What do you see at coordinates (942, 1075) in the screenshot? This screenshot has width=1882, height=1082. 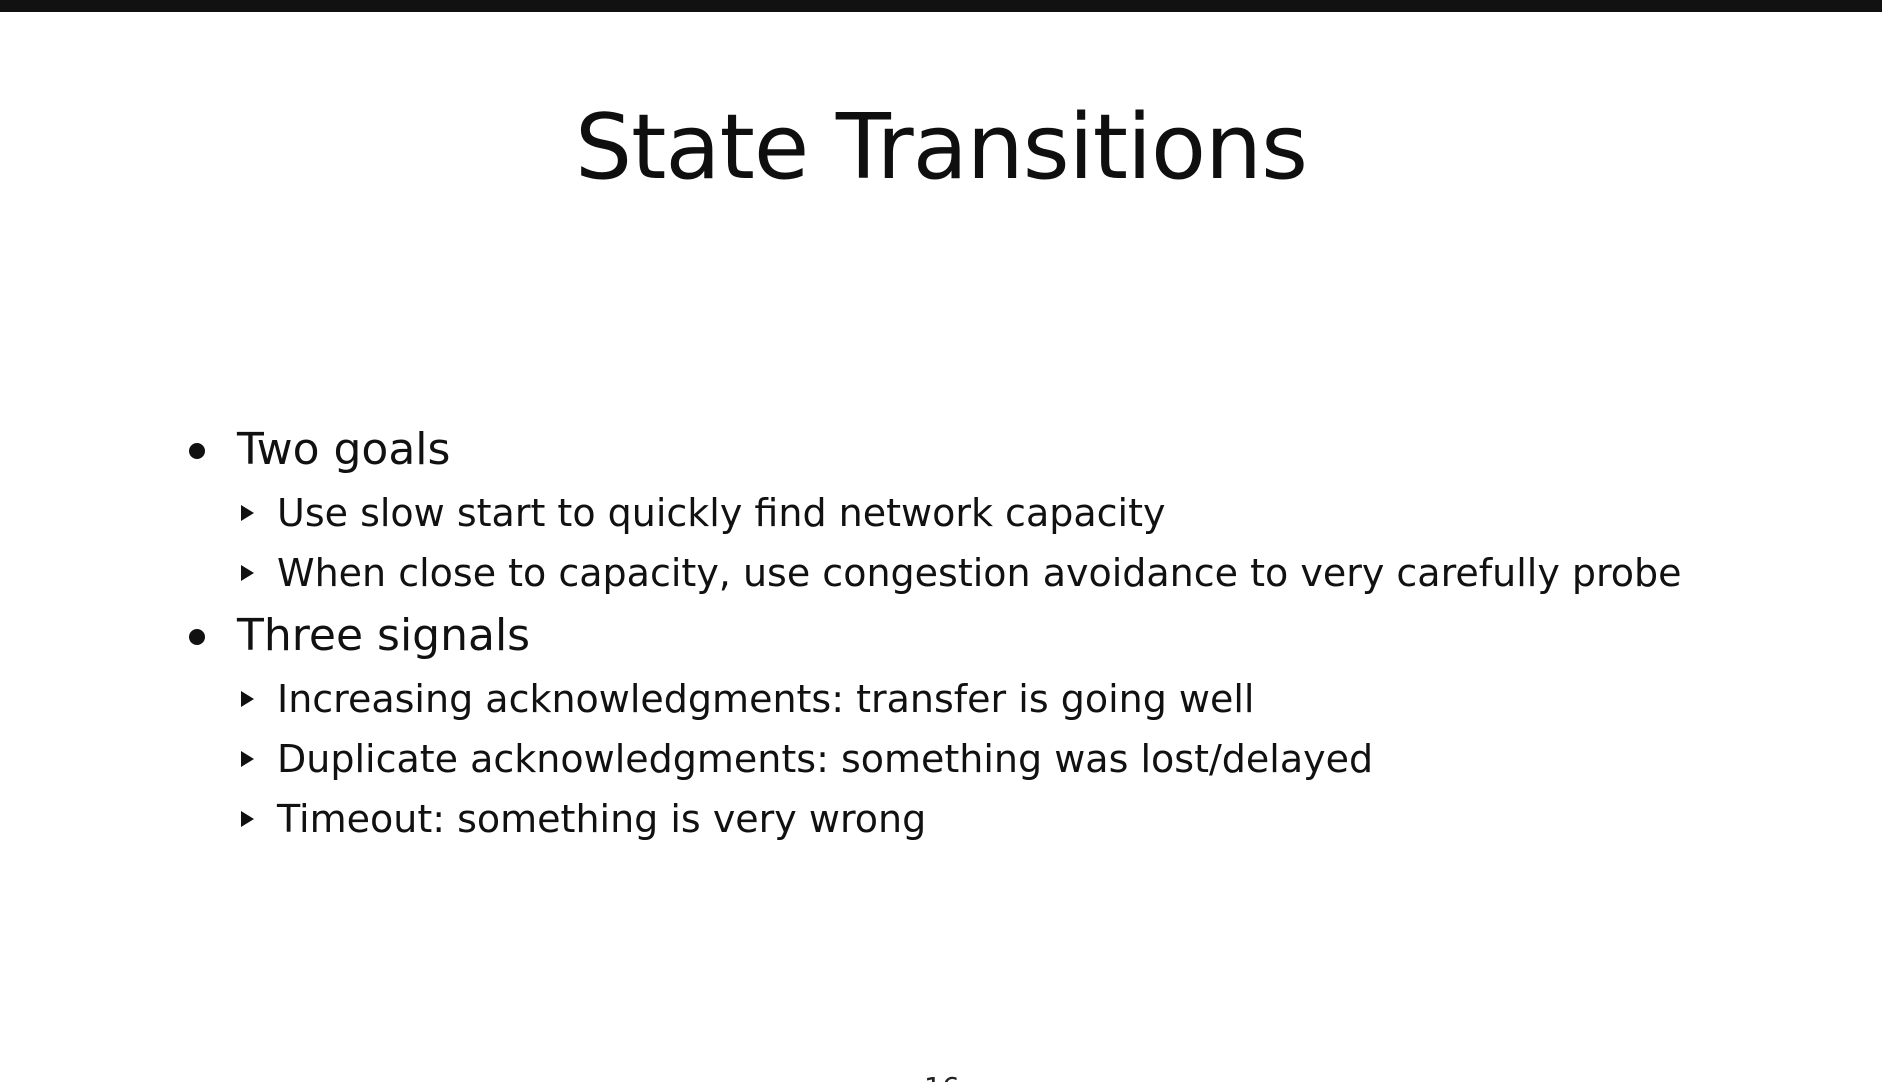 I see `page-number: 16` at bounding box center [942, 1075].